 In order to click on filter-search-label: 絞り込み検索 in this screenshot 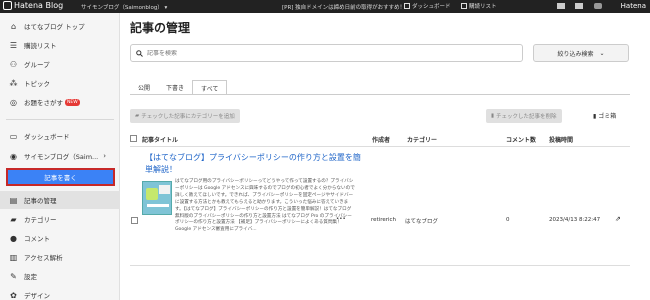, I will do `click(575, 54)`.